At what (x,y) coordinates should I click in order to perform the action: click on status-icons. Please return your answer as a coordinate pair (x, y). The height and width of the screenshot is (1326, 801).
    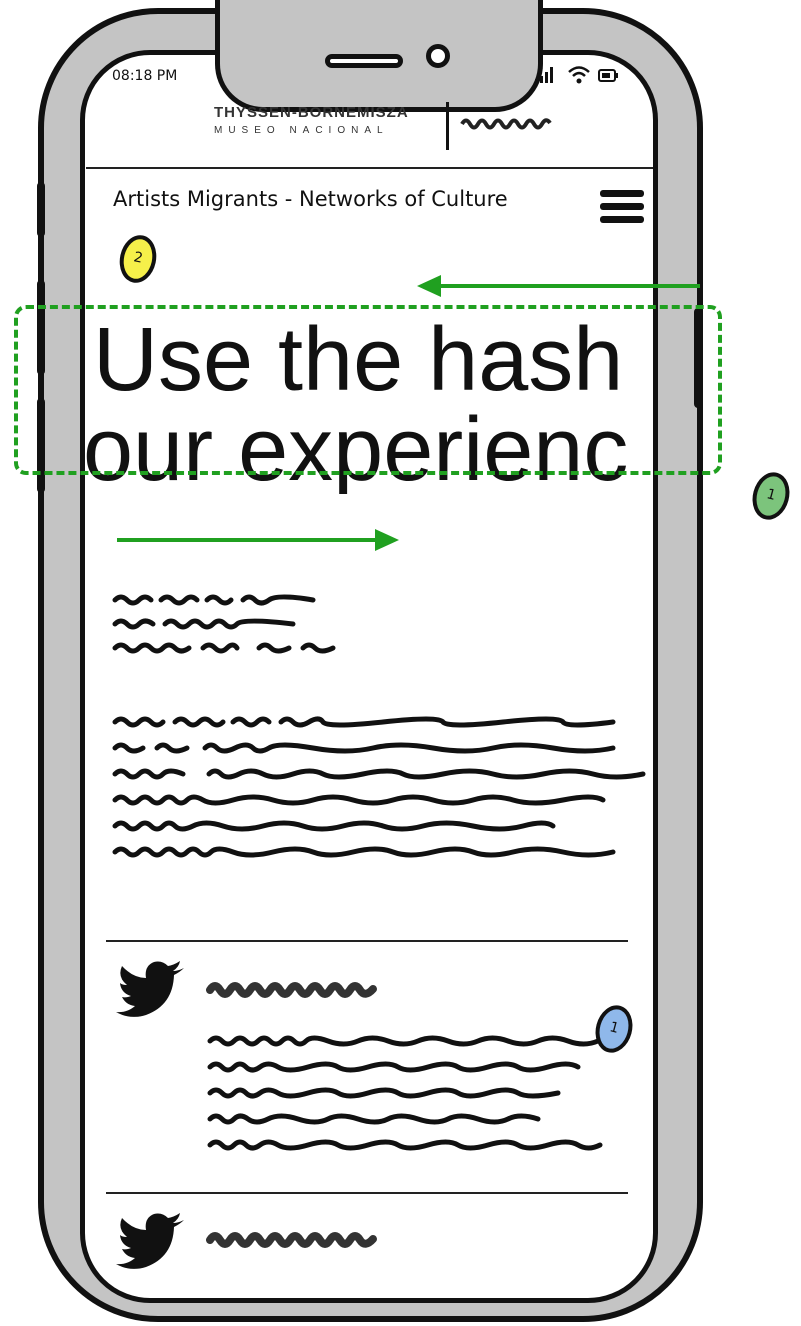
    Looking at the image, I should click on (576, 75).